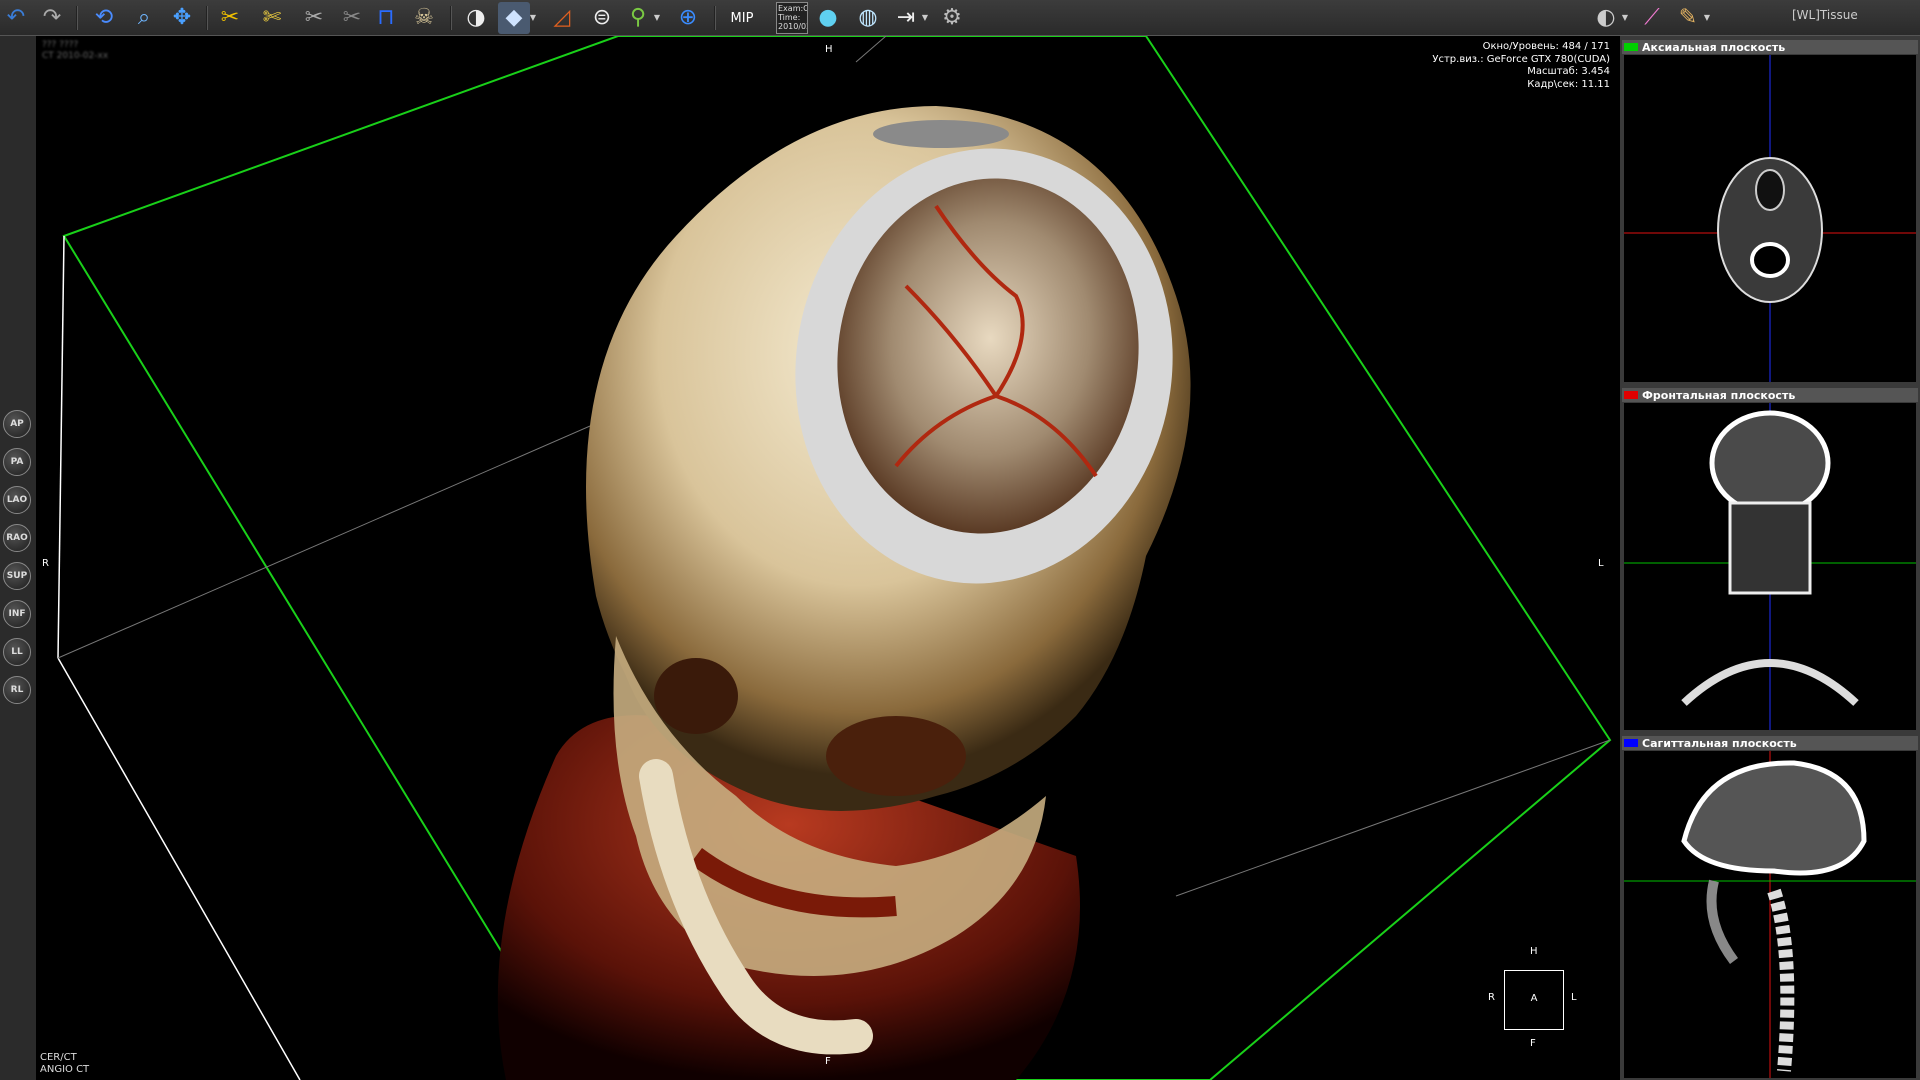 Image resolution: width=1920 pixels, height=1080 pixels. Describe the element at coordinates (641, 18) in the screenshot. I see `marker-icon: ⚲ ▼` at that location.